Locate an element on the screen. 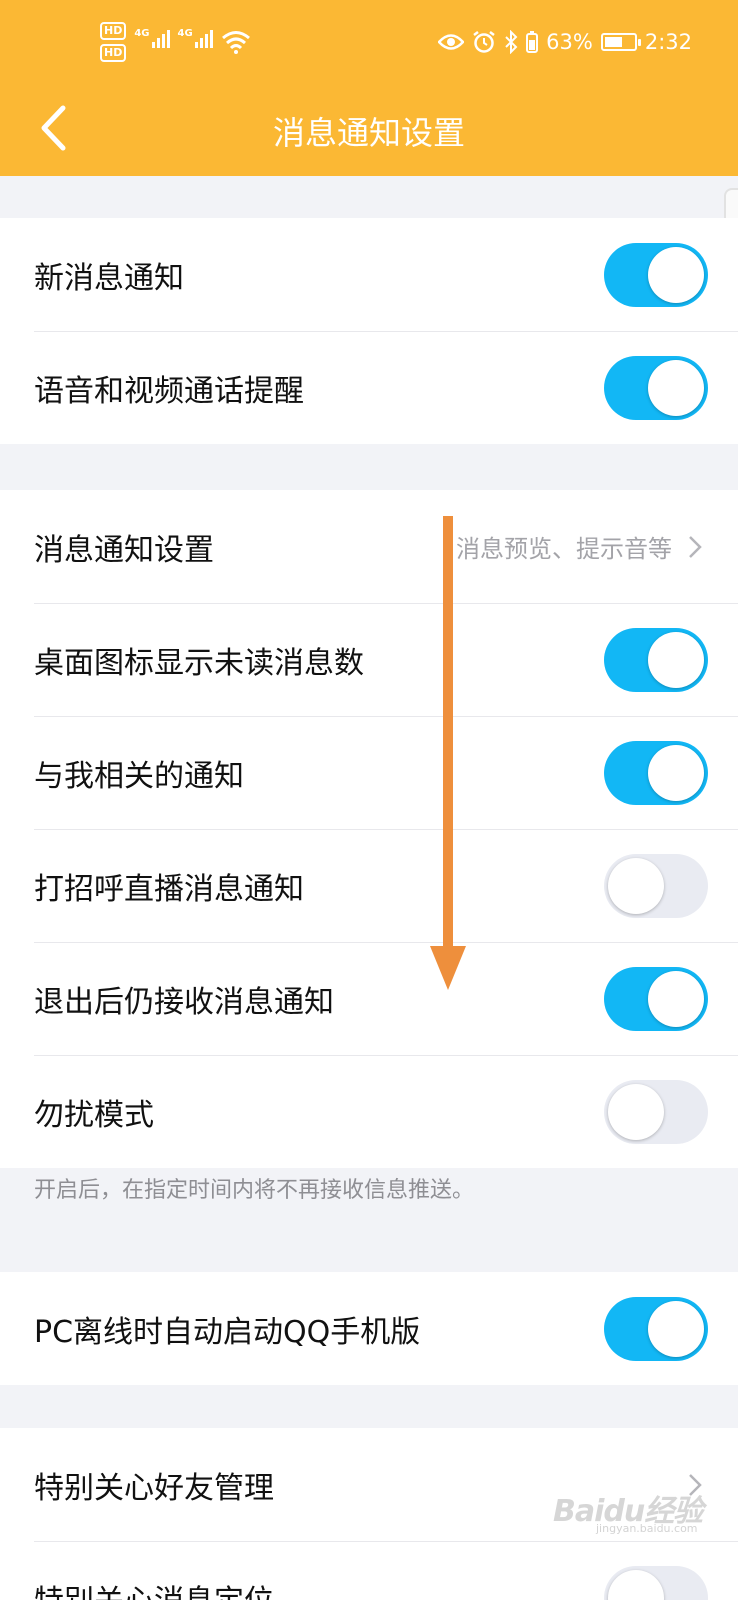  app-header: HD HD 4G 4G 63% 2:32 消息通知设置 is located at coordinates (369, 88).